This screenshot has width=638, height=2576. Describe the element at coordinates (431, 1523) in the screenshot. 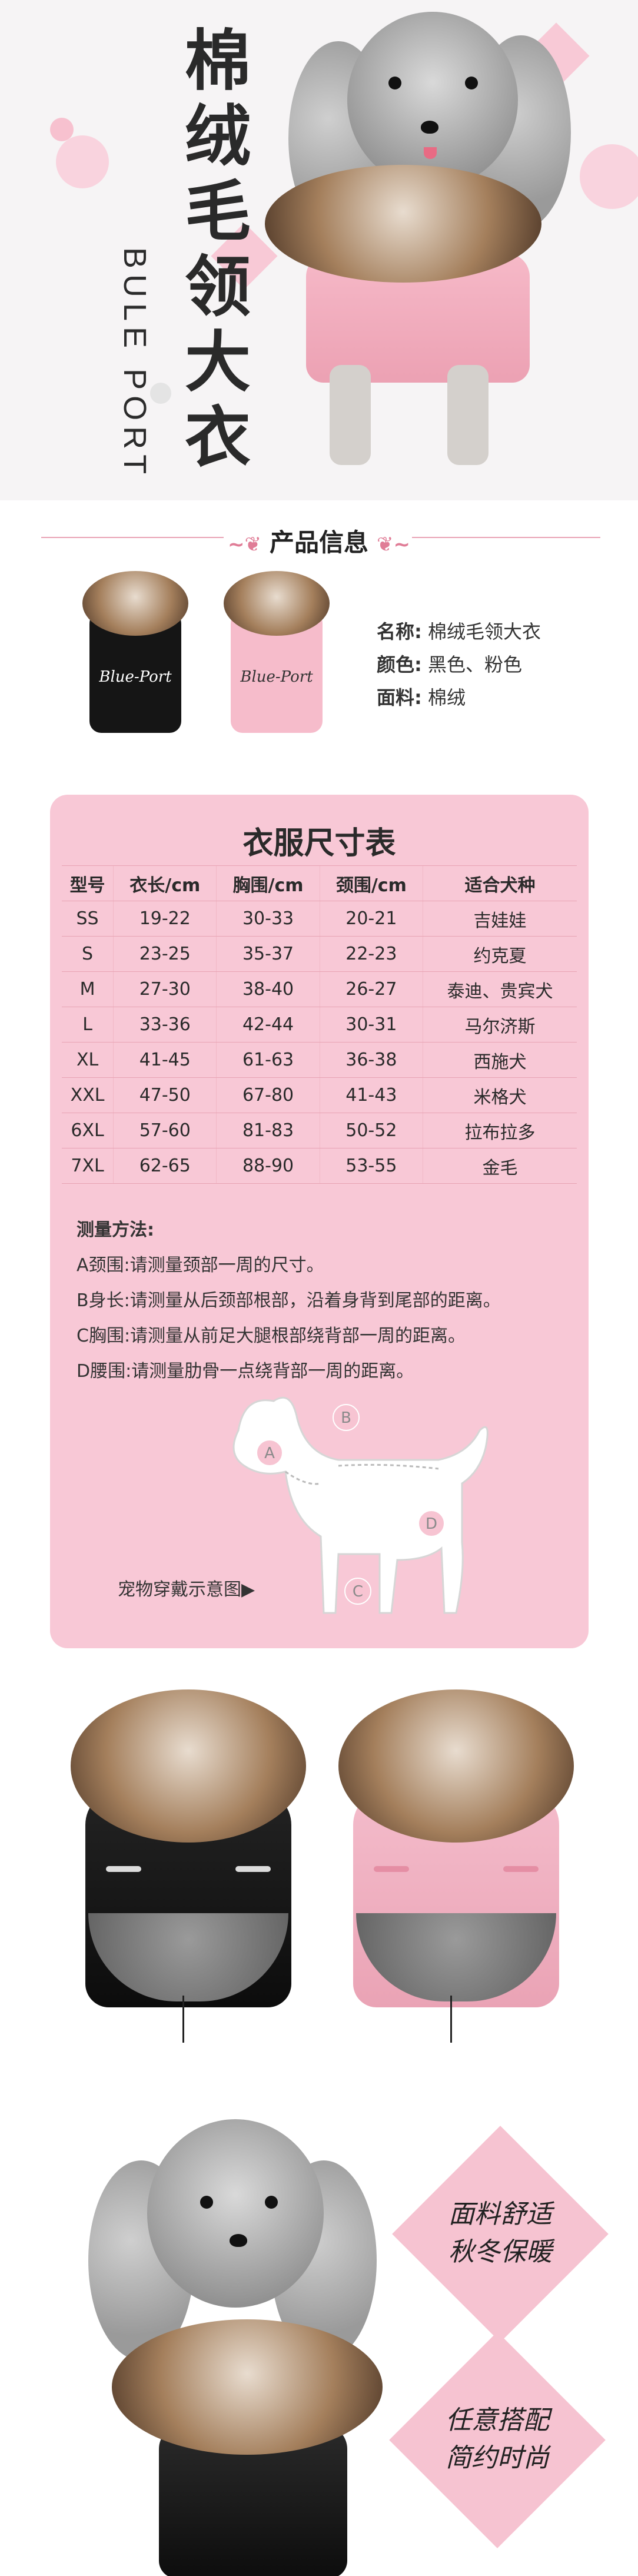

I see `measure-badge-d: D` at that location.